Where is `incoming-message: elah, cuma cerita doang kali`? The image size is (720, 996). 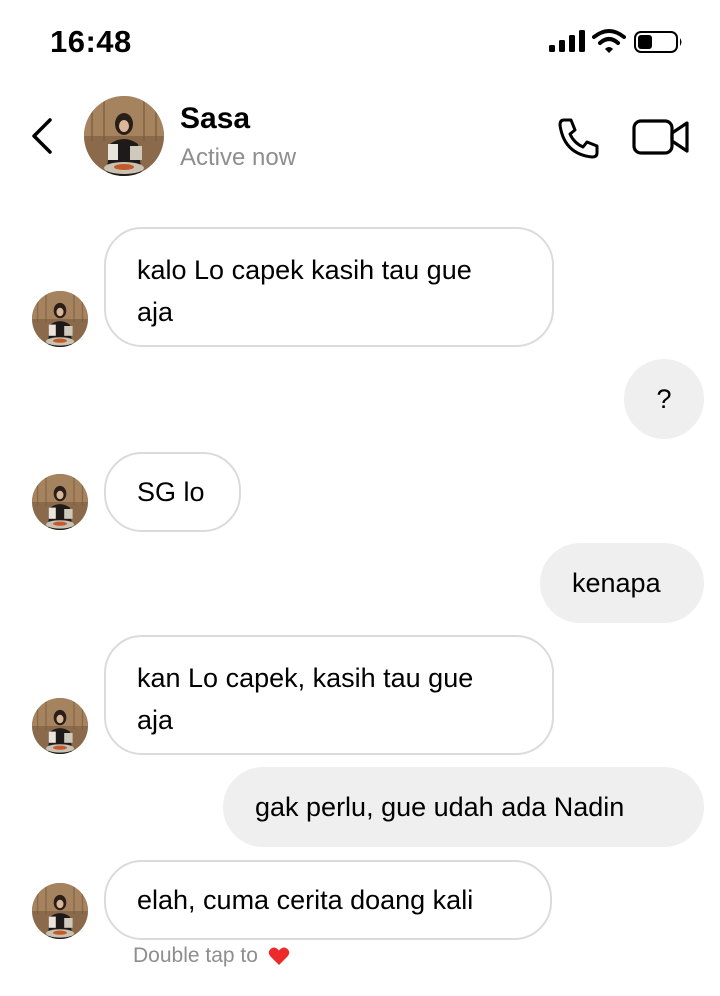
incoming-message: elah, cuma cerita doang kali is located at coordinates (328, 900).